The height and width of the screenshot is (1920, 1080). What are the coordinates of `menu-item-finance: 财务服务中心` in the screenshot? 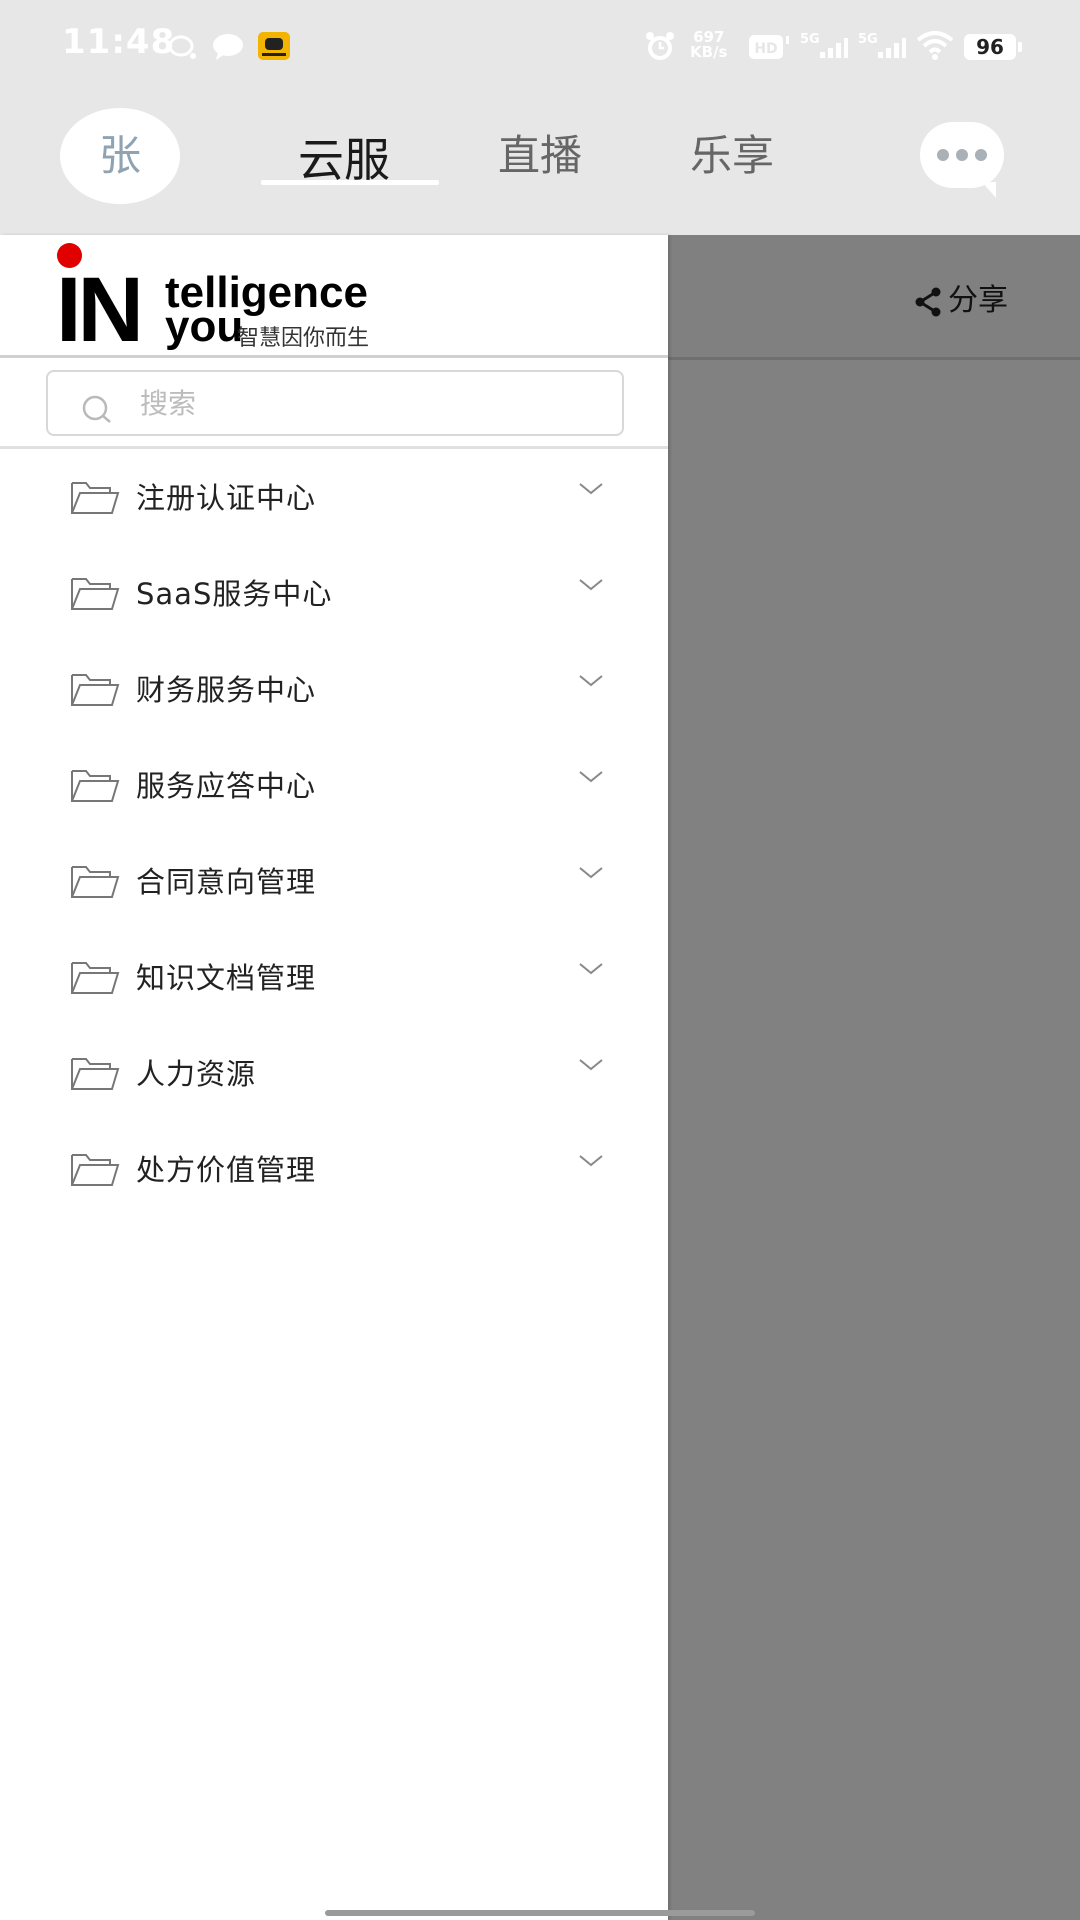 It's located at (334, 689).